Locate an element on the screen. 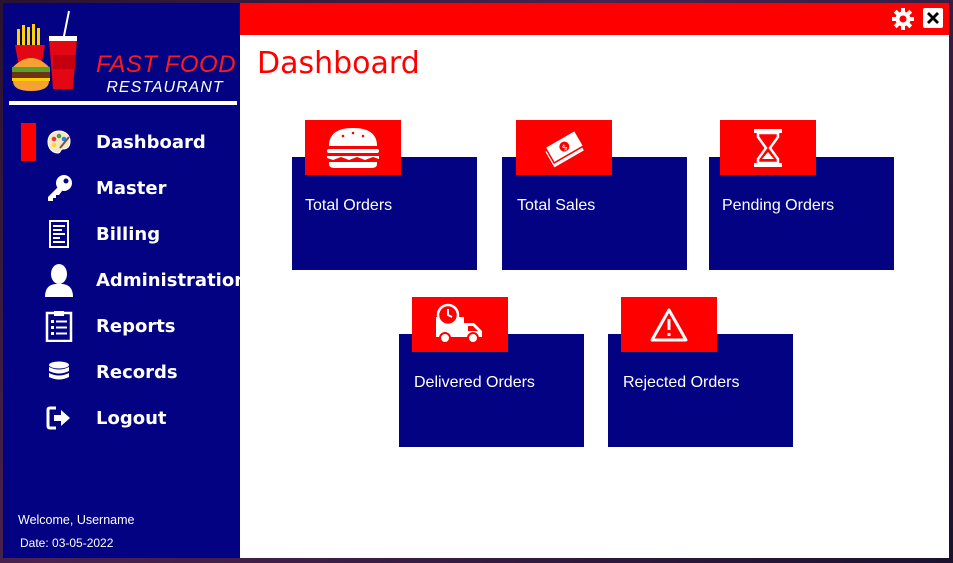  gear-icon is located at coordinates (903, 19).